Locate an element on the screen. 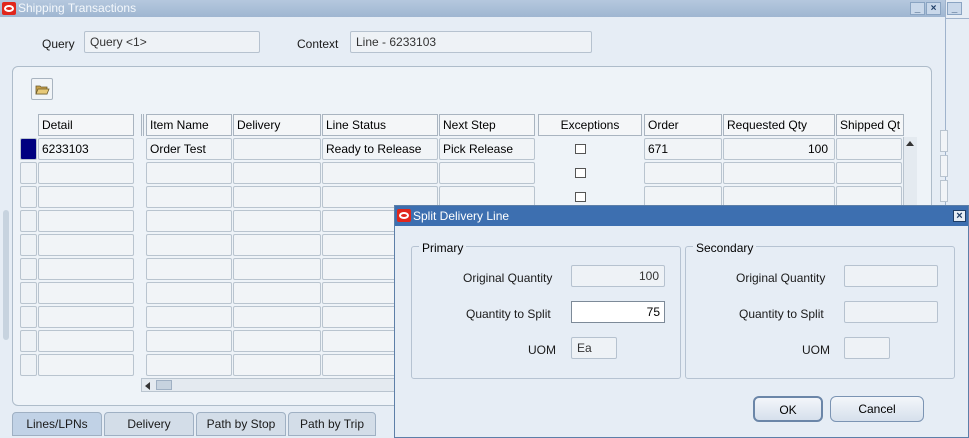  bg-minimize-icon: _ is located at coordinates (954, 8).